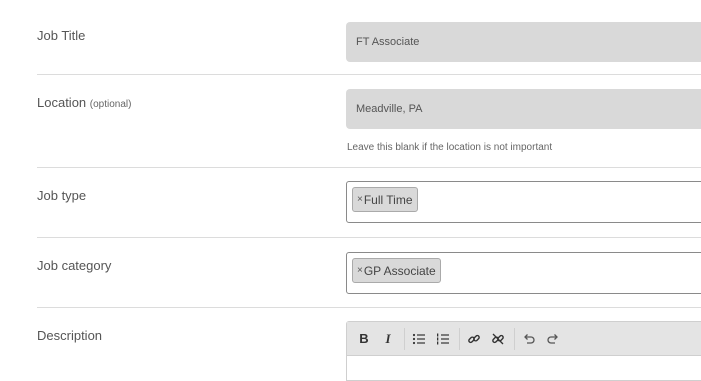 The image size is (701, 381). I want to click on job-category-tag: × GP Associate, so click(396, 270).